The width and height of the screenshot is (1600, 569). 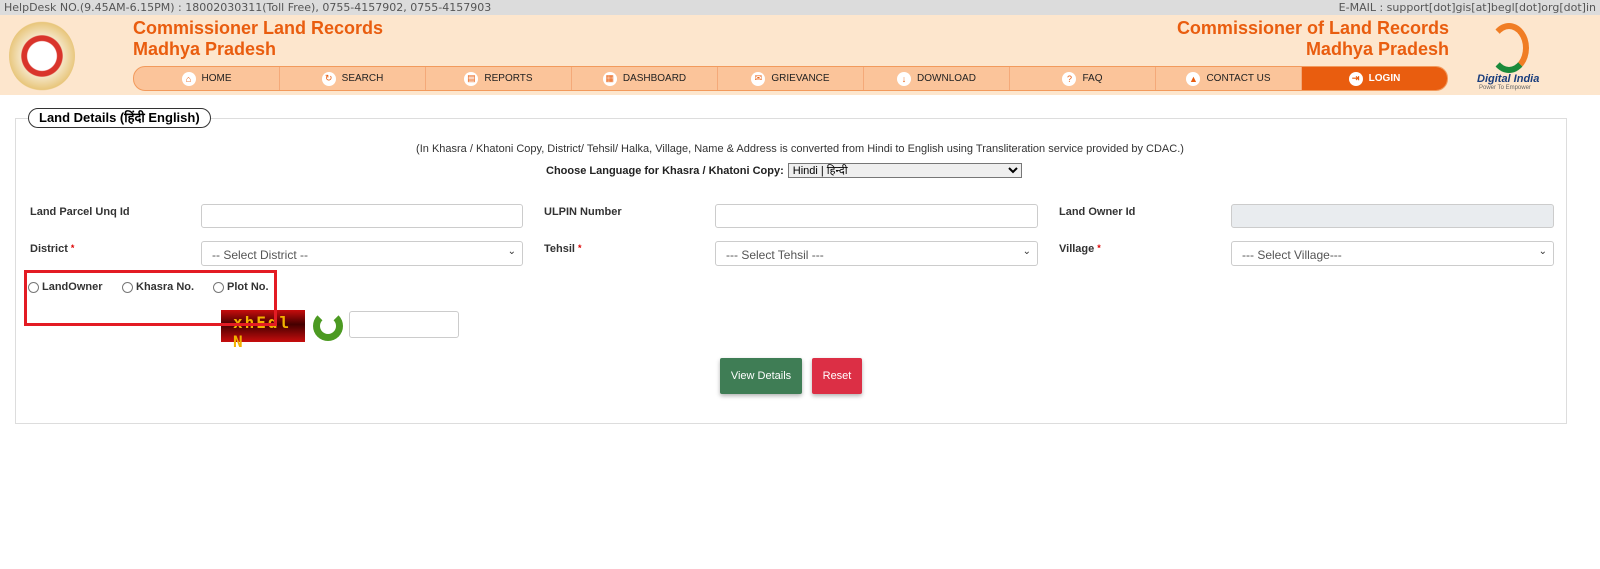 I want to click on captcha-input, so click(x=404, y=324).